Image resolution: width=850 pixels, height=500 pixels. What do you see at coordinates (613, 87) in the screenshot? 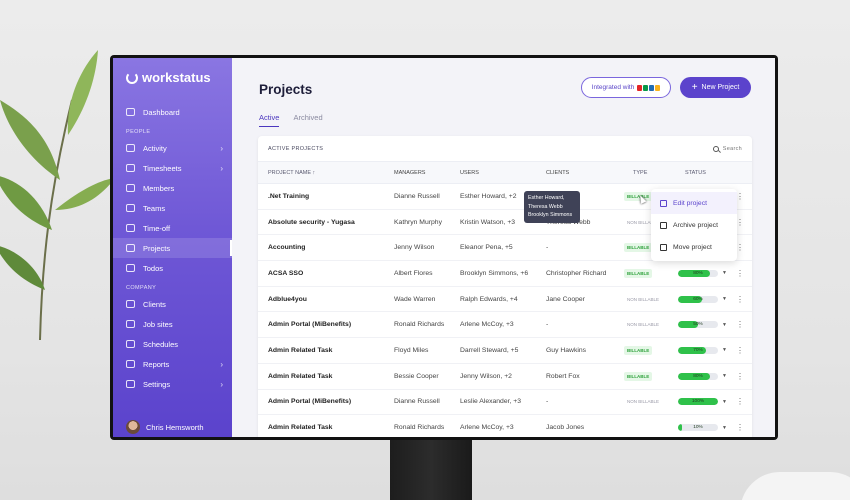
I see `integrated-label: Integrated with` at bounding box center [613, 87].